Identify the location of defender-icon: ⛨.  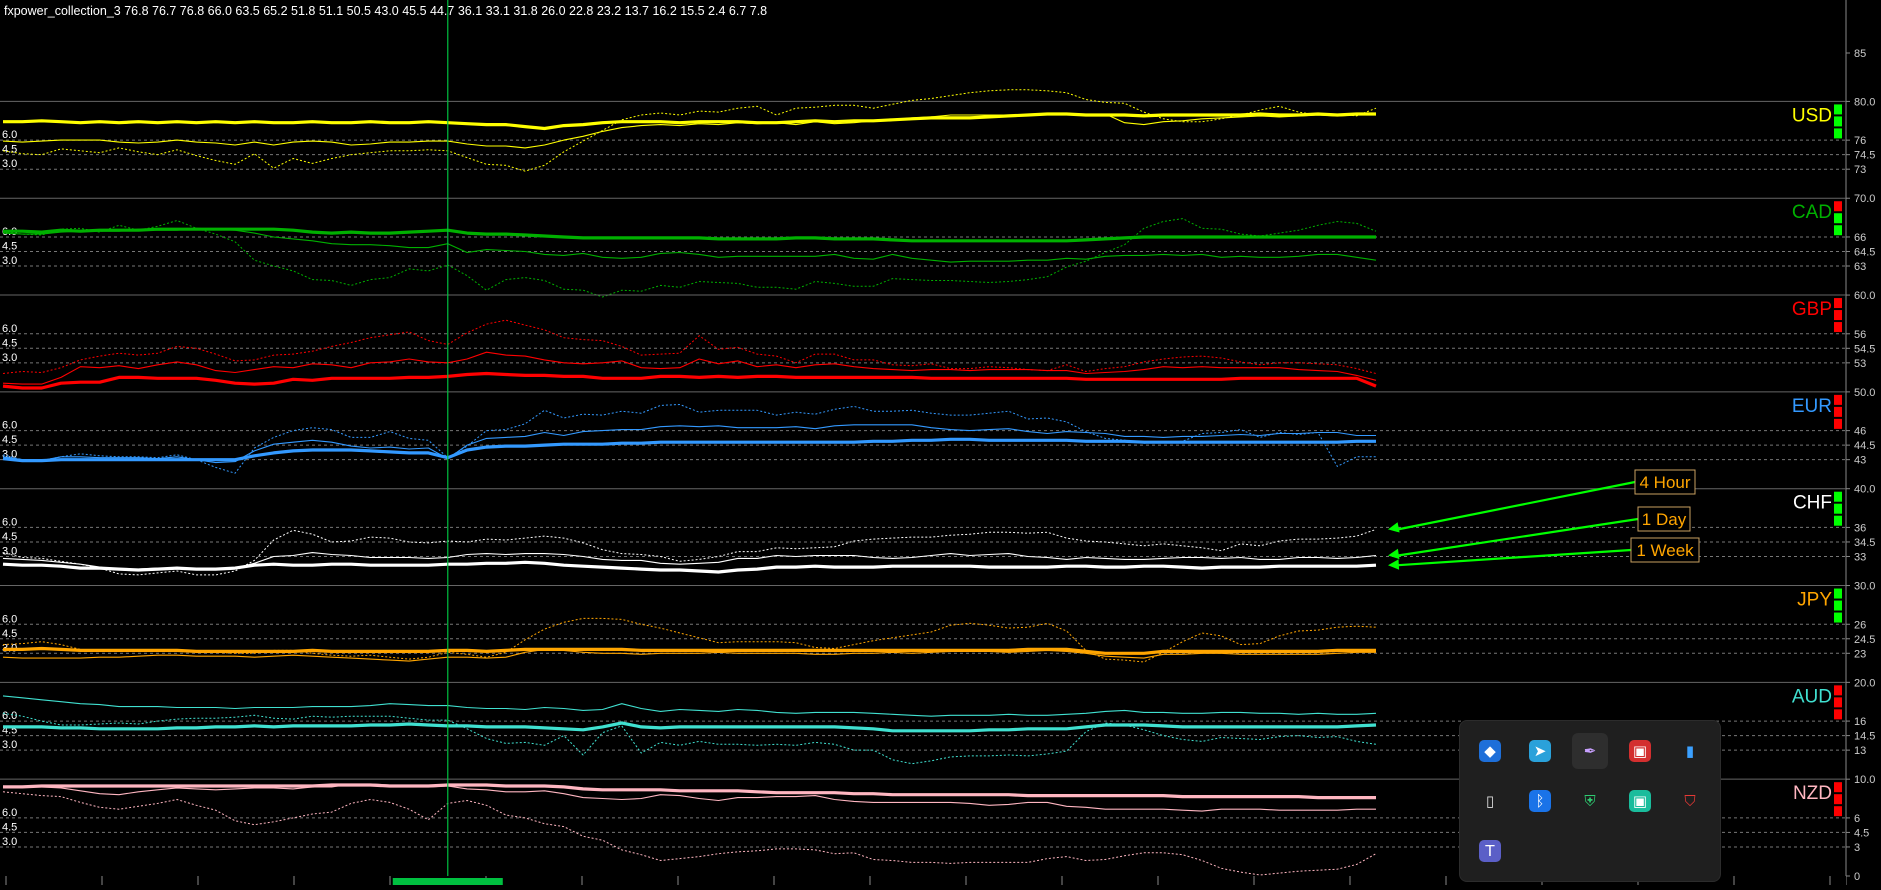
(1590, 801).